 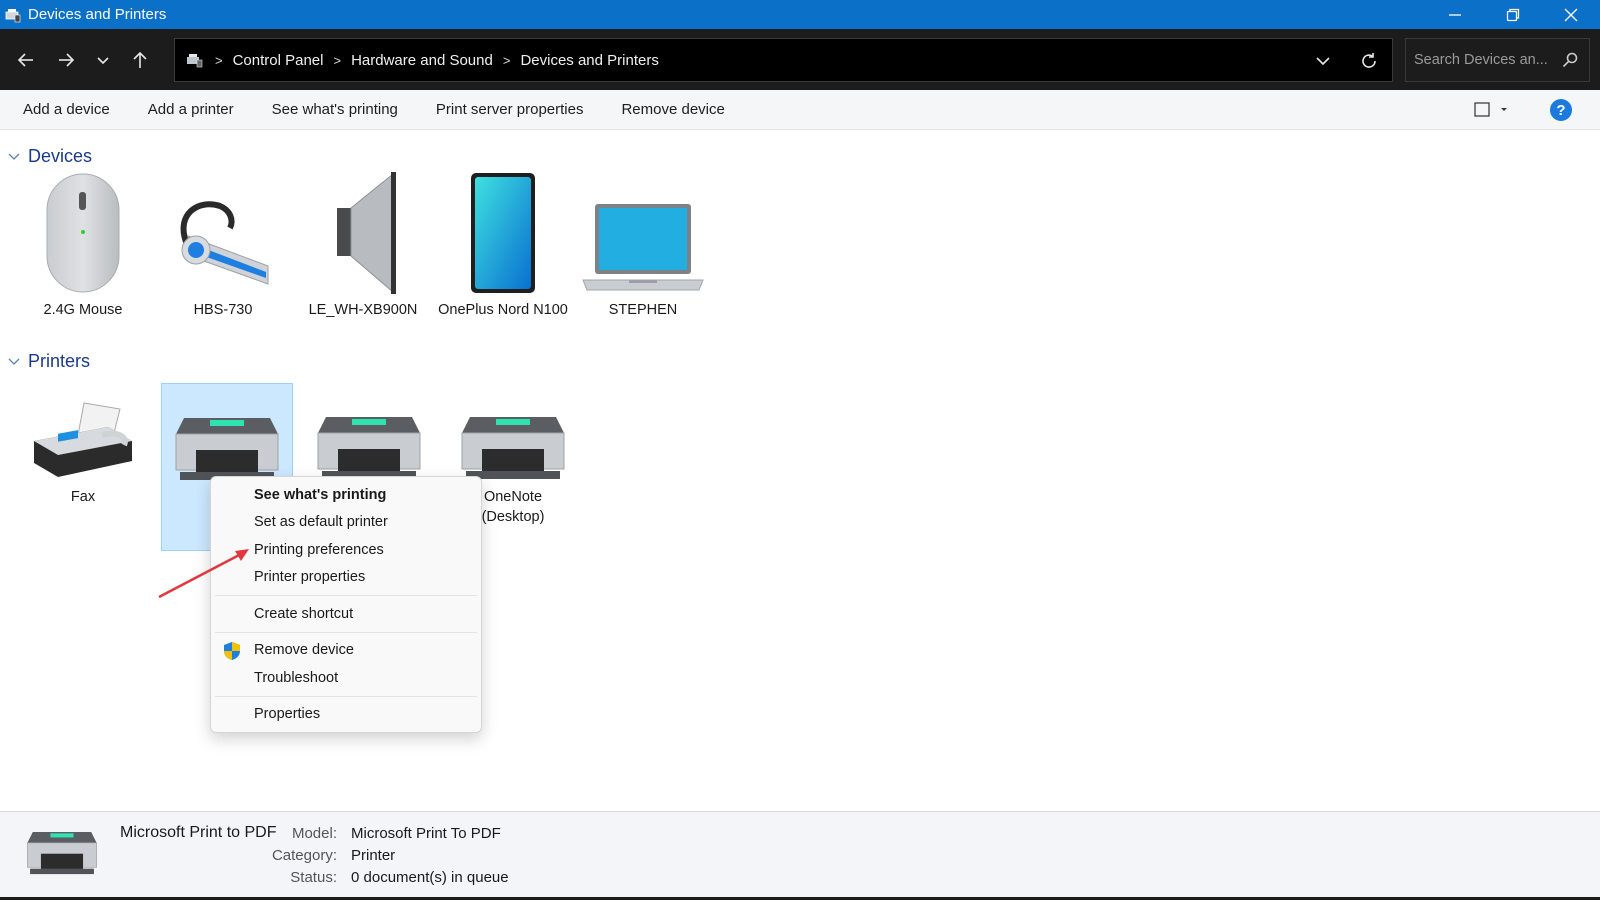 I want to click on title-bar: Devices and Printers, so click(x=800, y=14).